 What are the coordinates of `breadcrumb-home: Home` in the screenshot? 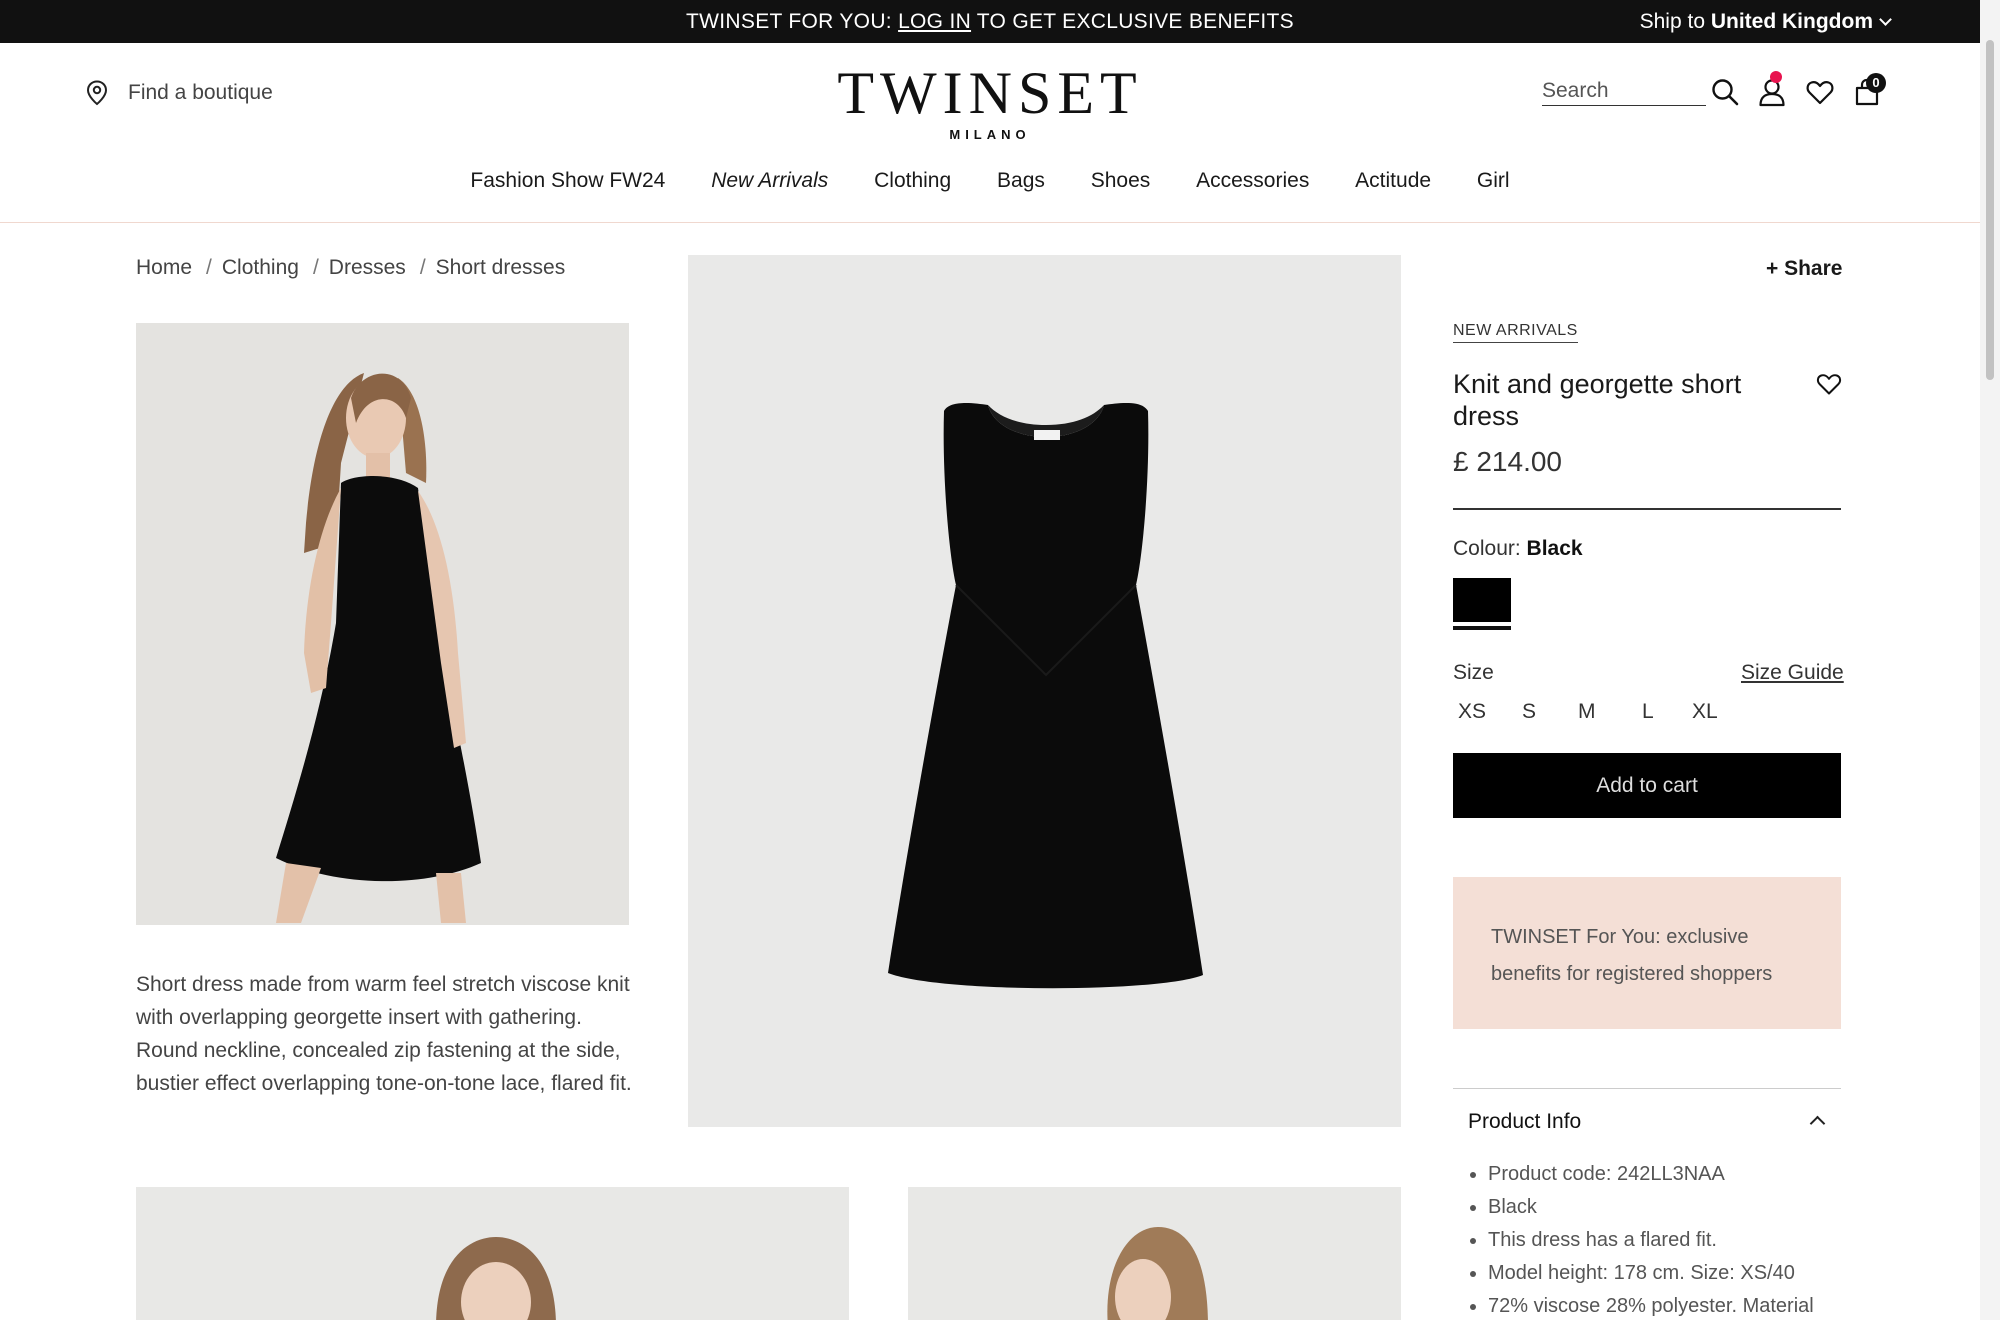 It's located at (164, 267).